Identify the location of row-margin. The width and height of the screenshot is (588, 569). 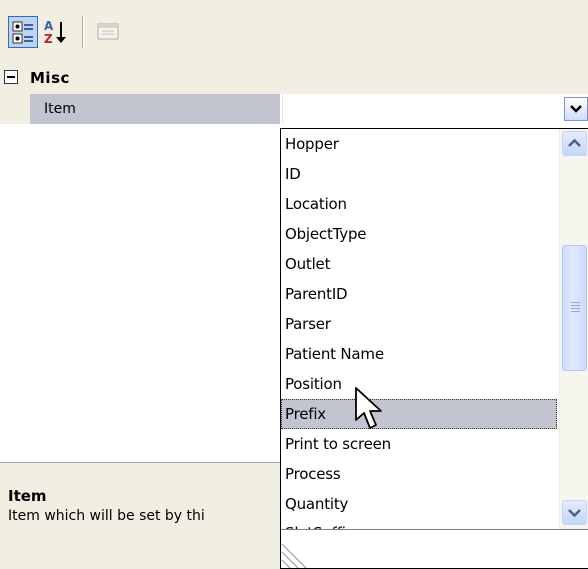
(15, 109).